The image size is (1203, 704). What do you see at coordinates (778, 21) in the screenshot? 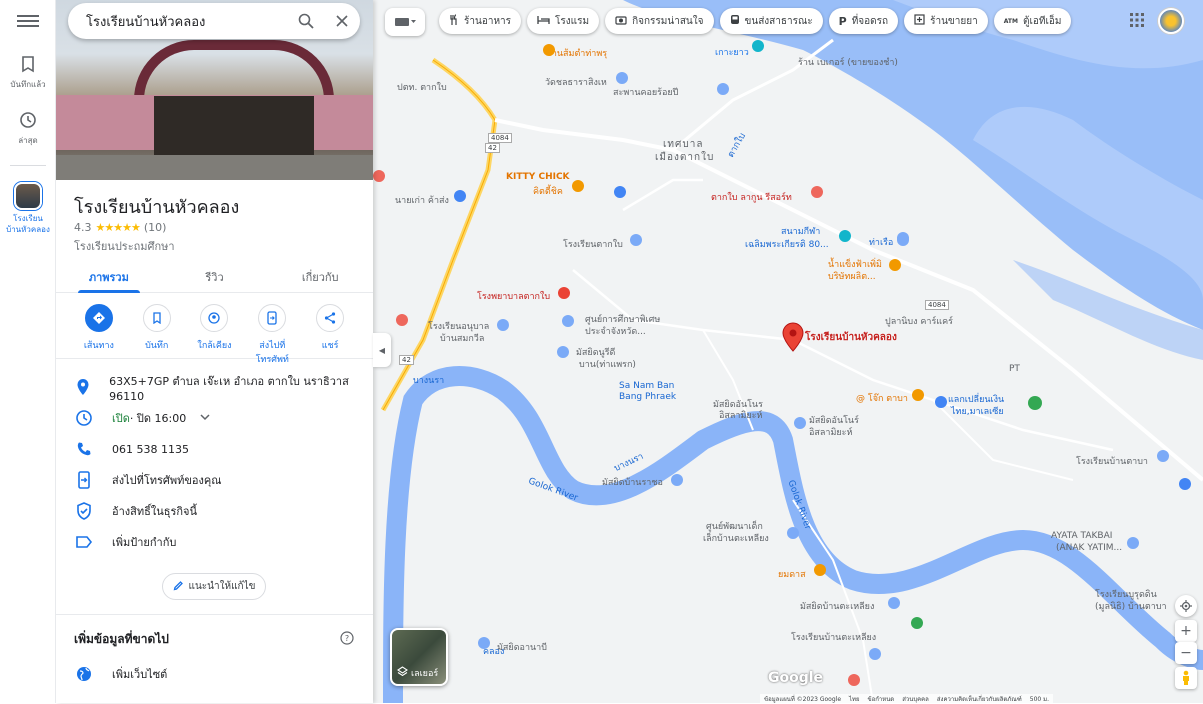
I see `chip-transit-label: ขนส่งสาธารณะ` at bounding box center [778, 21].